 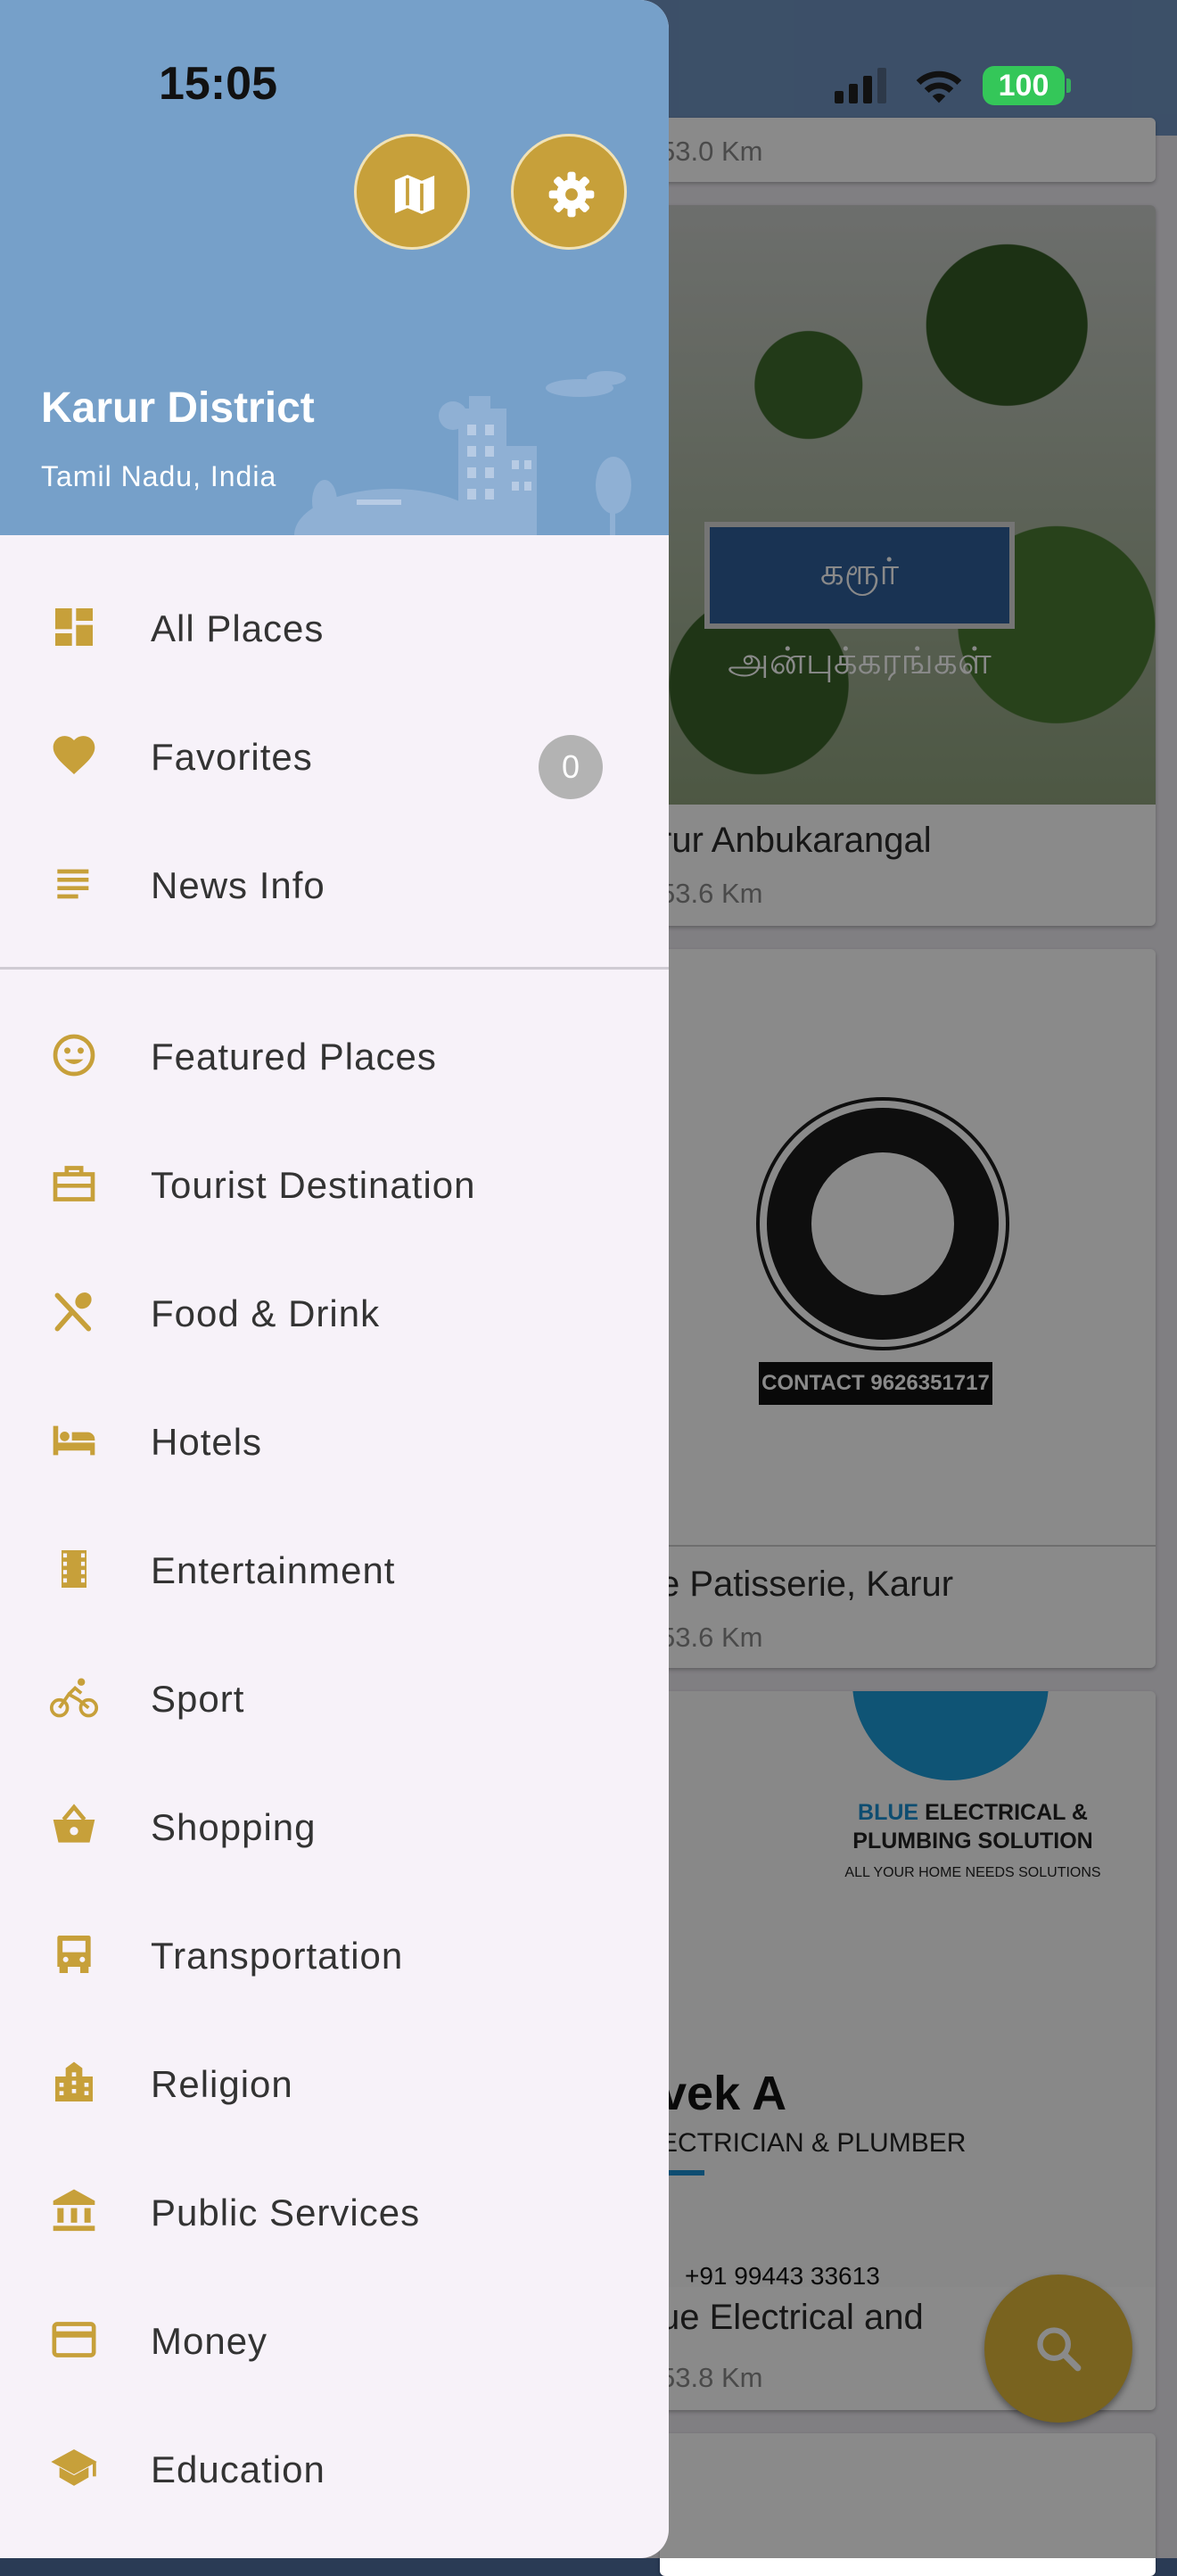 I want to click on menu-item-label: Favorites, so click(x=232, y=757).